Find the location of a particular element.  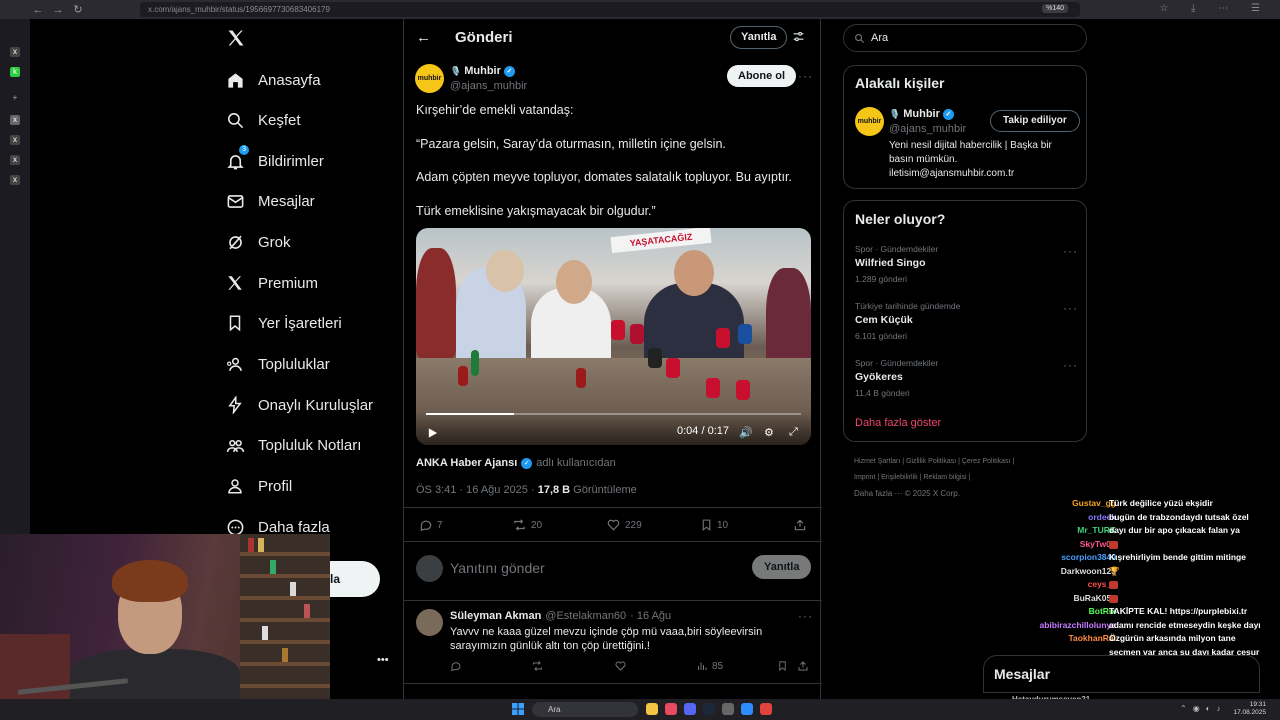

comment-like-action is located at coordinates (620, 666).